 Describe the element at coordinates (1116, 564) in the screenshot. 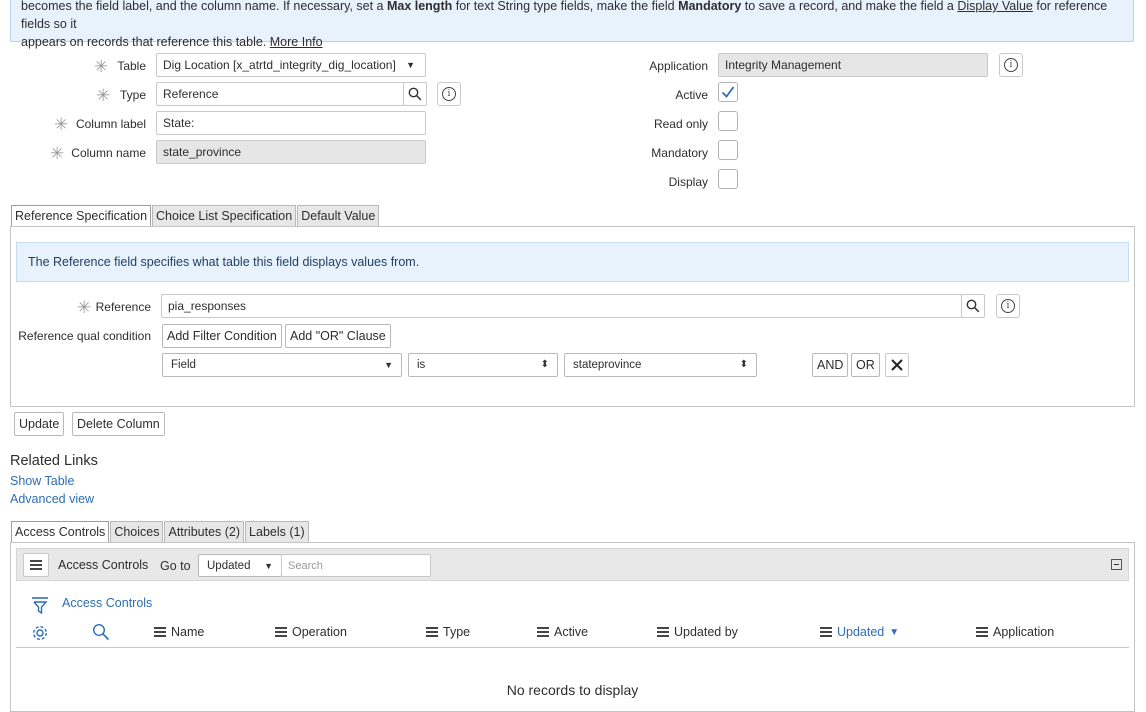

I see `collapse-icon` at that location.